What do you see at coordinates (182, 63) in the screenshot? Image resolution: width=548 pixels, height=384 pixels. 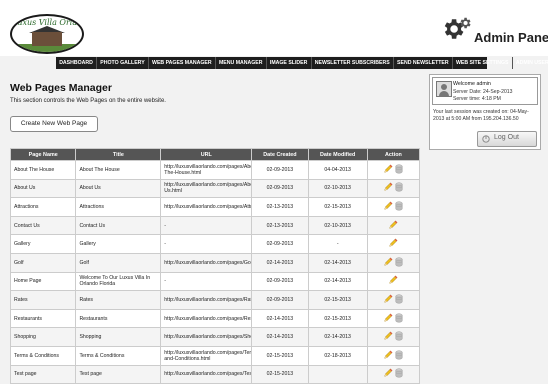 I see `nav-web-pages-manager: WEB PAGES MANAGER` at bounding box center [182, 63].